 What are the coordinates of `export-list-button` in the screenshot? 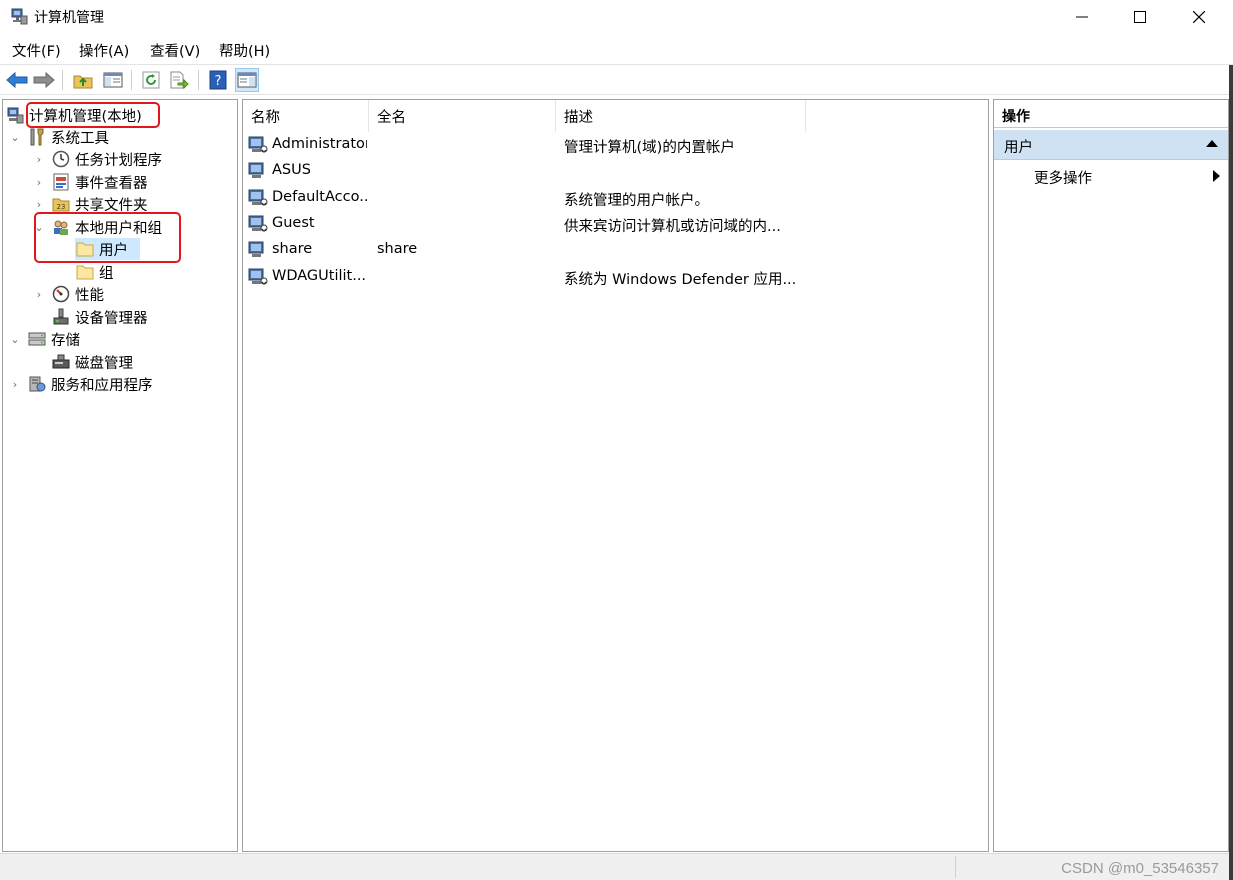 It's located at (179, 80).